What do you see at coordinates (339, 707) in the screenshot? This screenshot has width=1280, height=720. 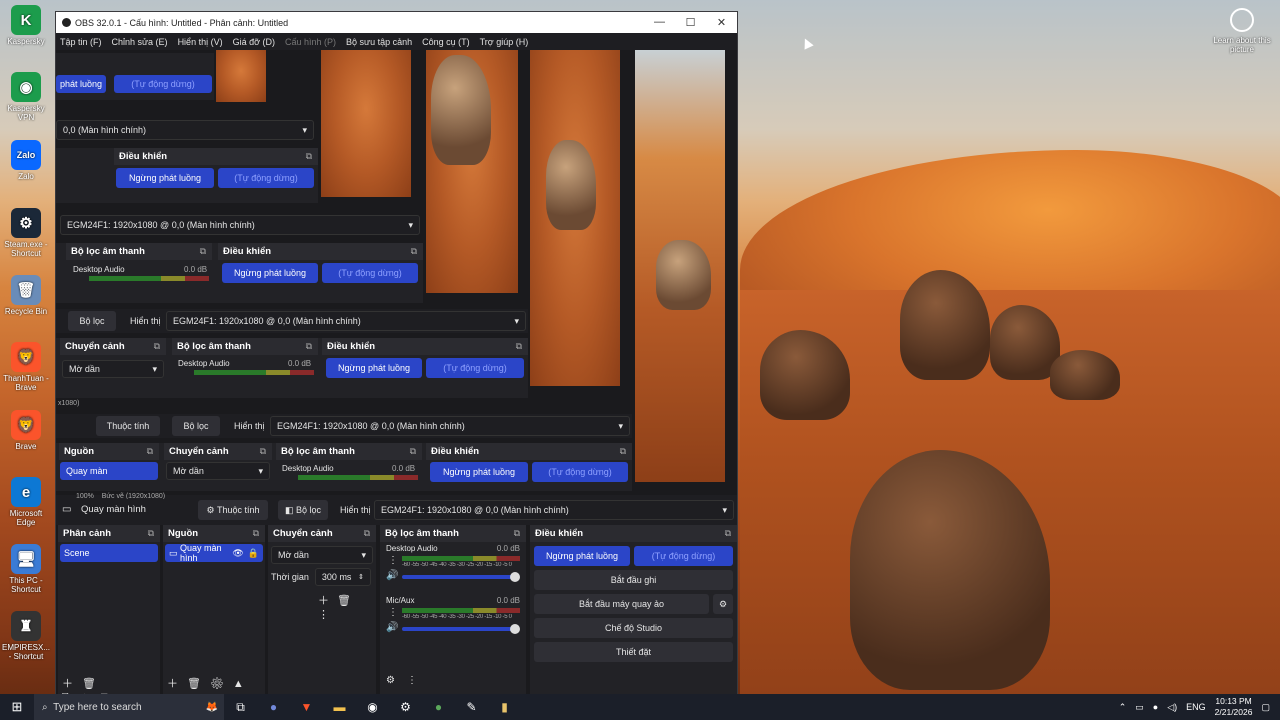 I see `file-explorer-icon: ▬` at bounding box center [339, 707].